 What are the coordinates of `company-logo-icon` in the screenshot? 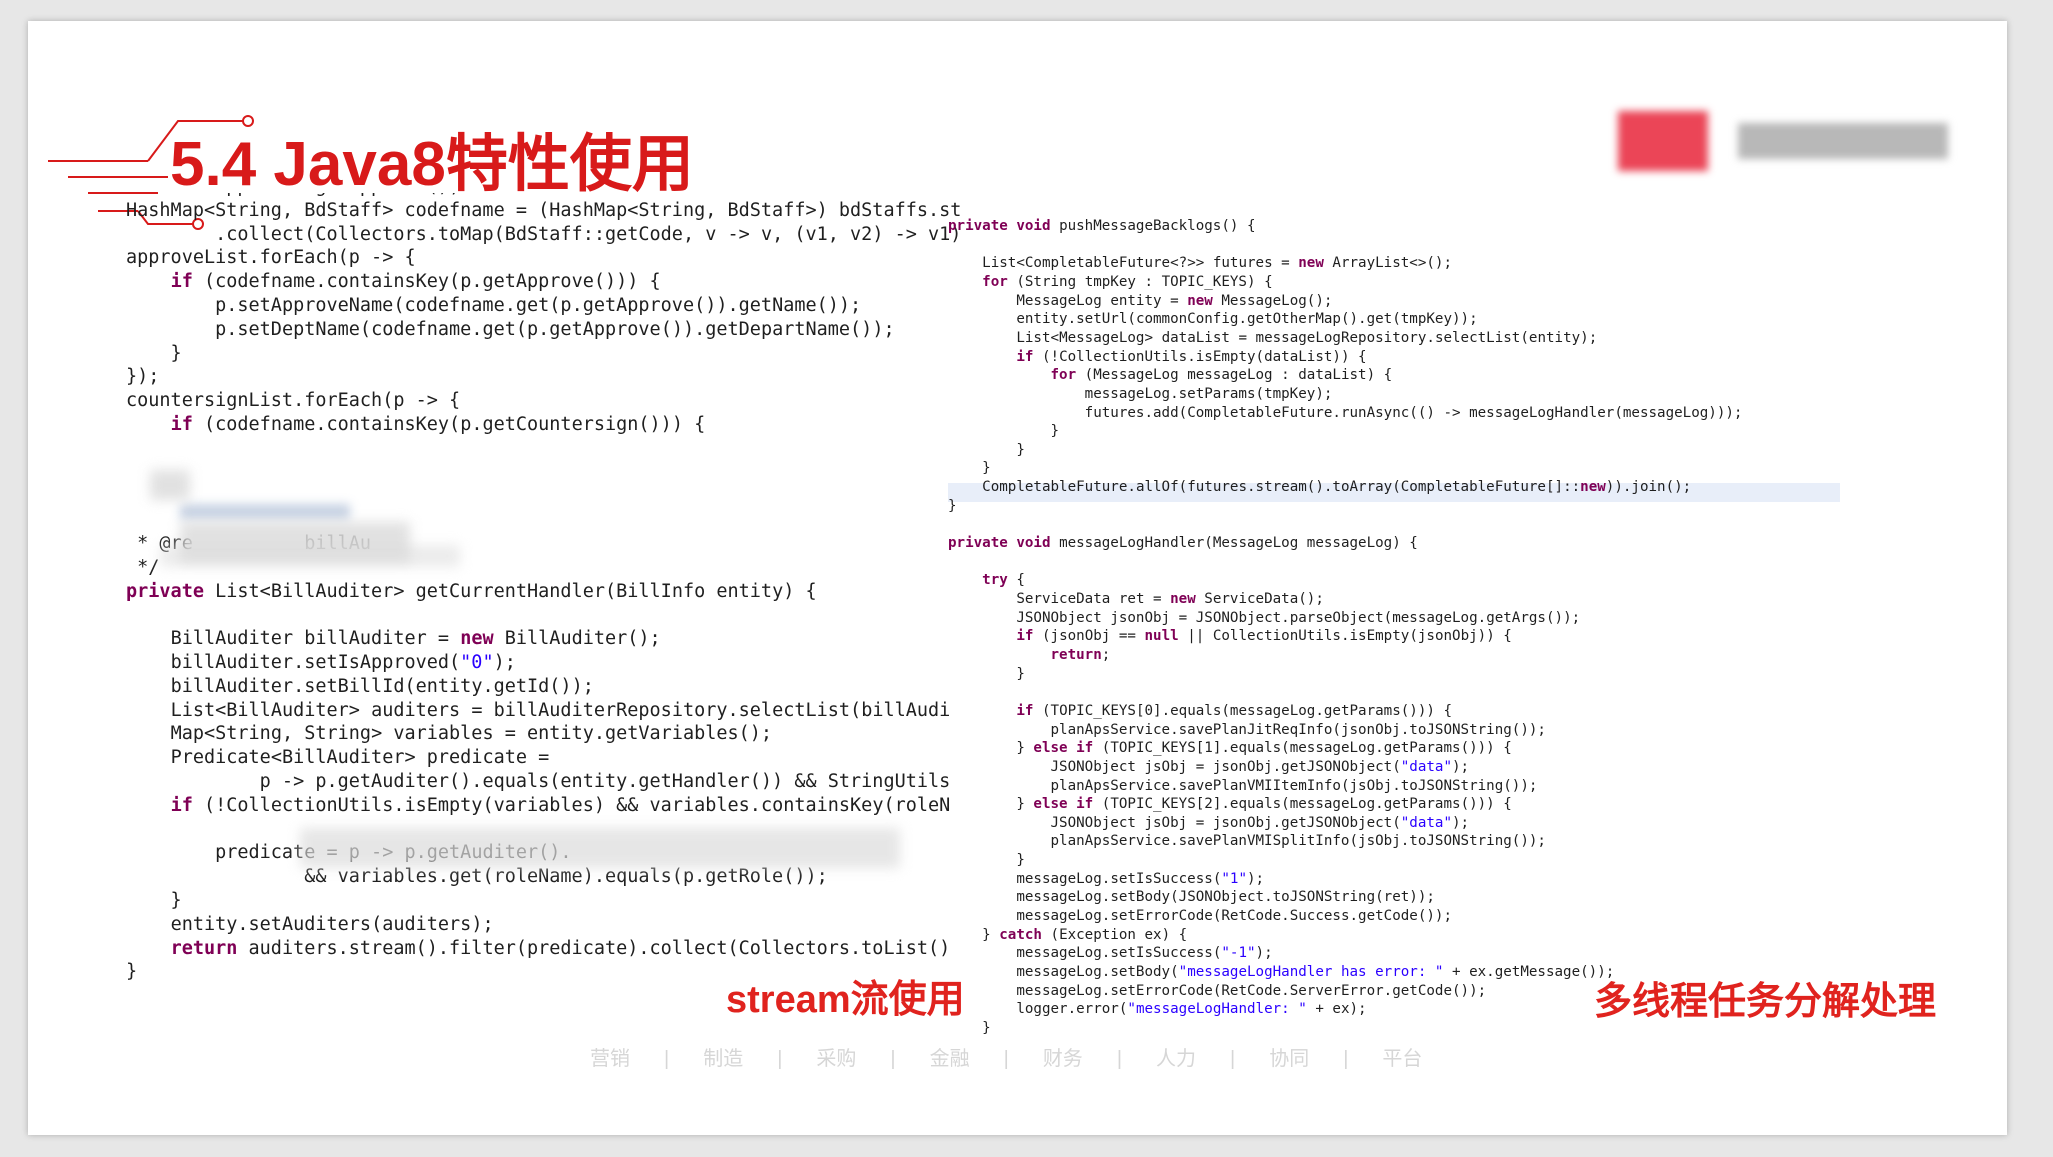 It's located at (1783, 146).